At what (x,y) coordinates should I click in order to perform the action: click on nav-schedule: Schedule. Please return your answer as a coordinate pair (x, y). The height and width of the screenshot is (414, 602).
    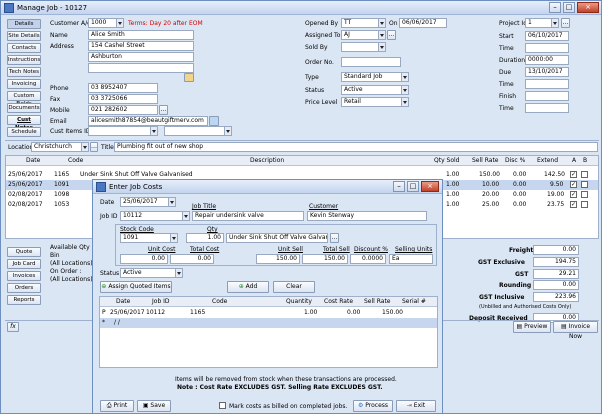
    Looking at the image, I should click on (24, 132).